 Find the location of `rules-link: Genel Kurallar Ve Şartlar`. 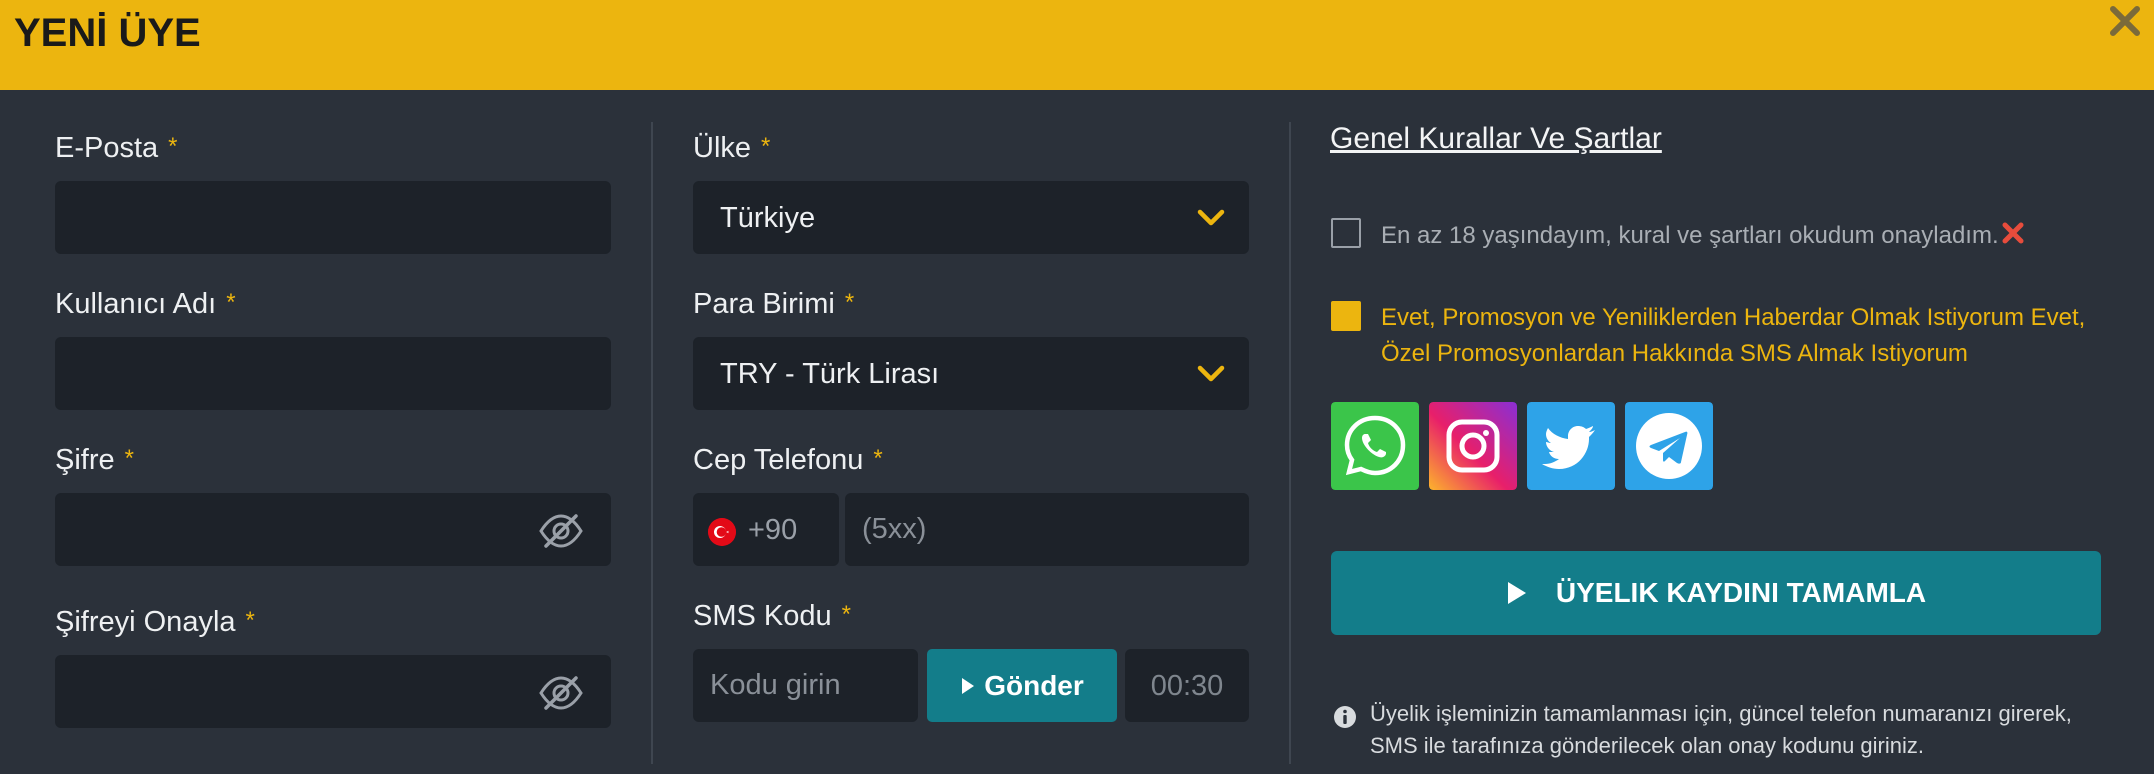

rules-link: Genel Kurallar Ve Şartlar is located at coordinates (1496, 139).